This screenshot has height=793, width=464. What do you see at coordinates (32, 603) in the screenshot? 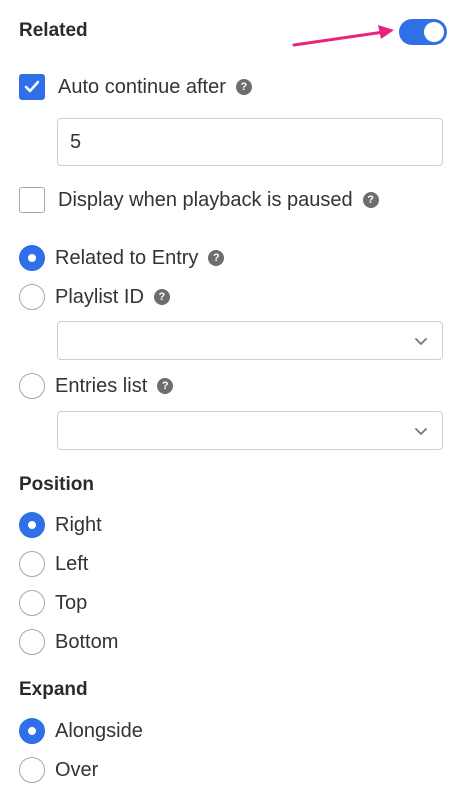
I see `radio-position-top` at bounding box center [32, 603].